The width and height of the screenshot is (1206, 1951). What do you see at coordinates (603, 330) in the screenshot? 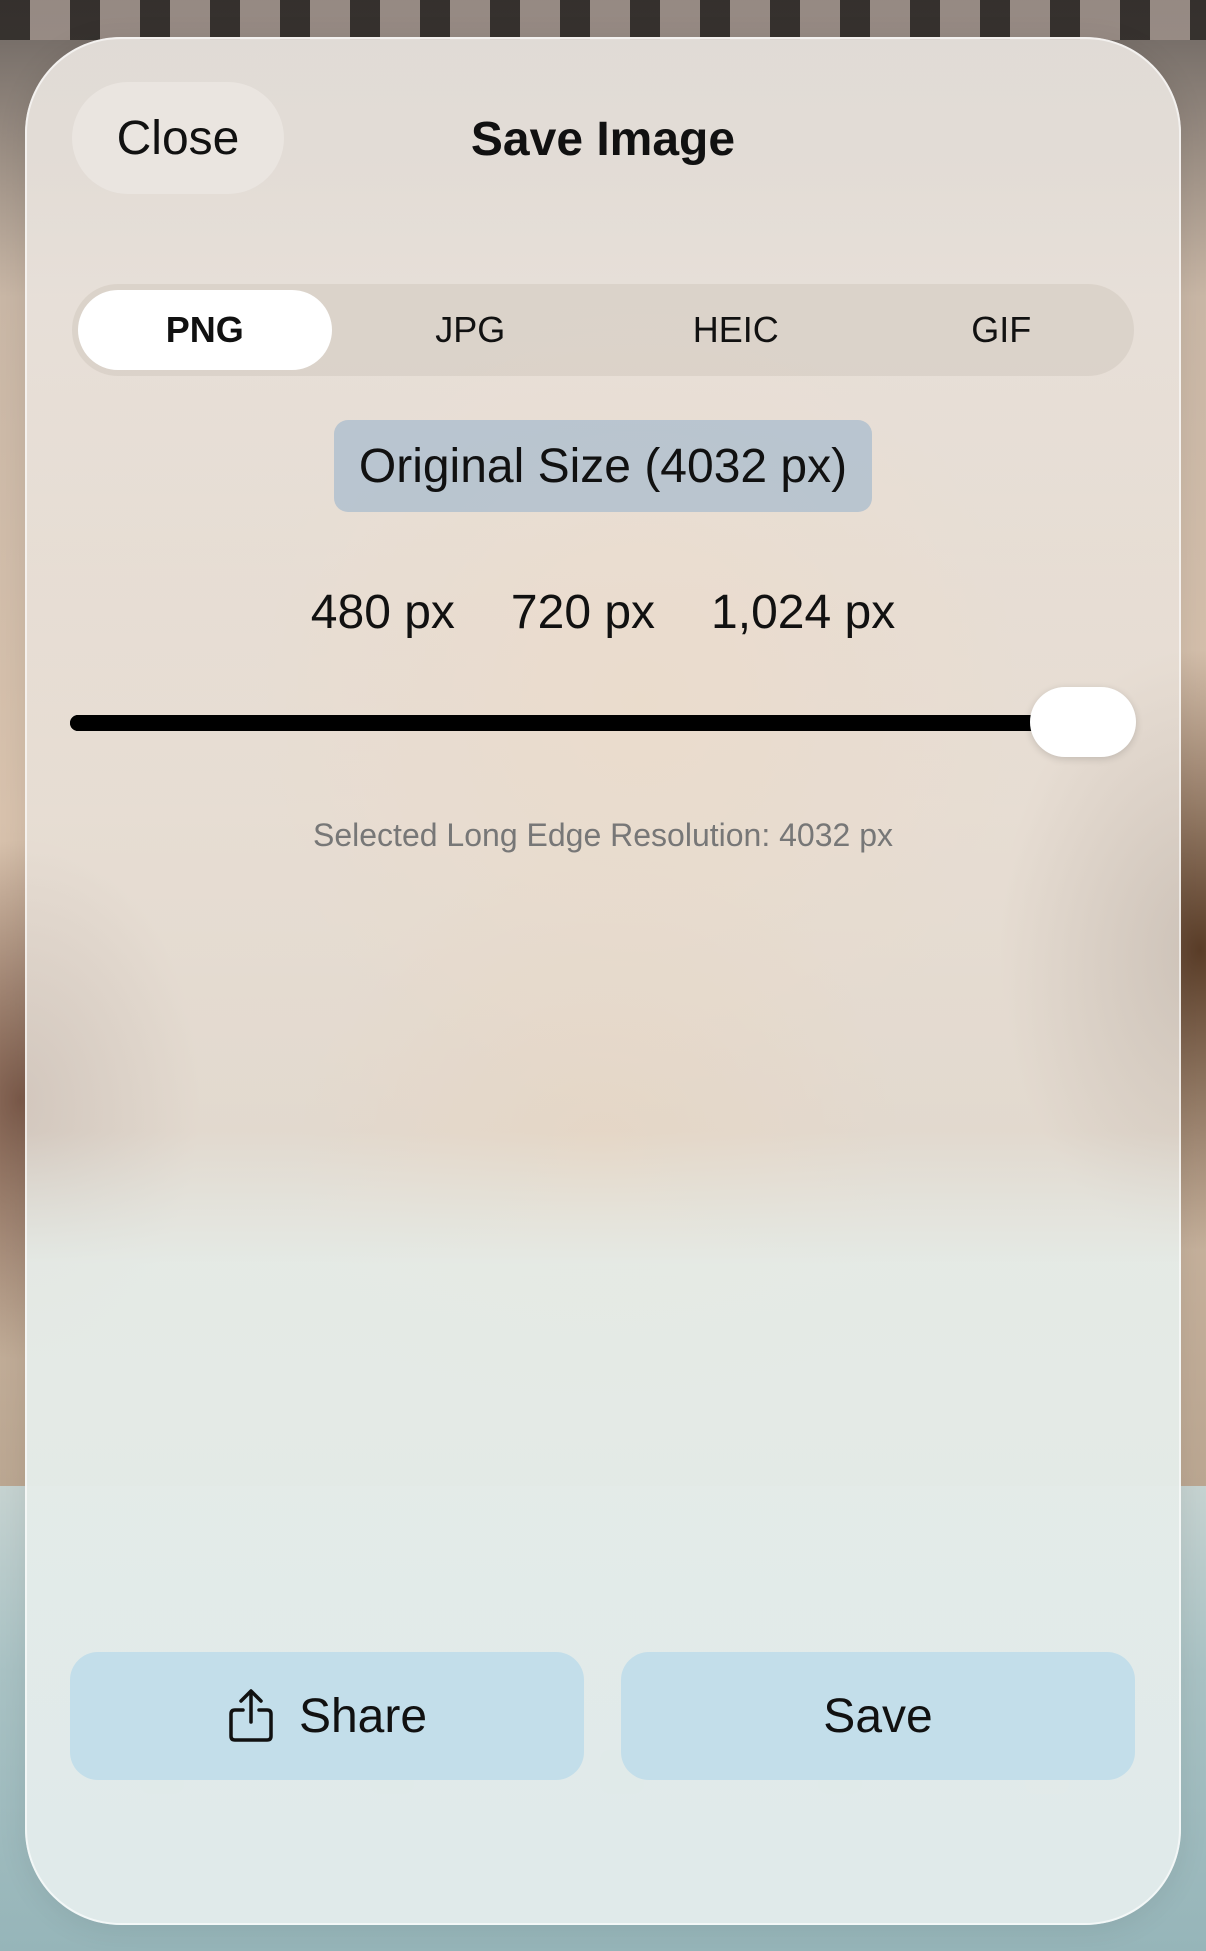
I see `format-segmented-control: PNG JPG HEIC GIF` at bounding box center [603, 330].